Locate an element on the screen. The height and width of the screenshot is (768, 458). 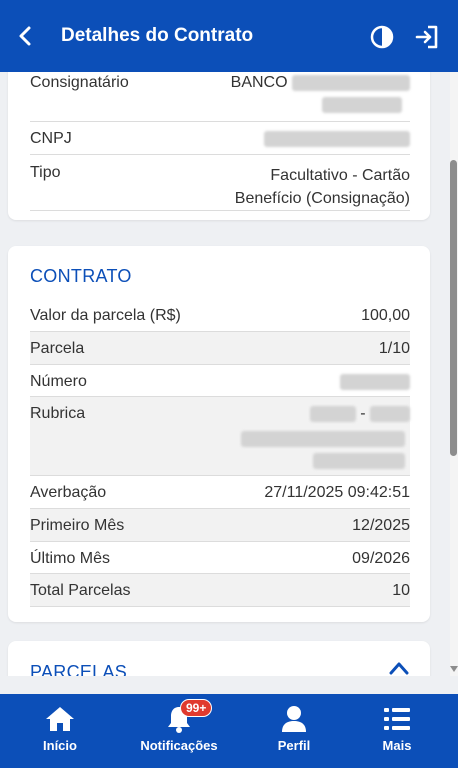
scrollbar-thumb is located at coordinates (453, 308).